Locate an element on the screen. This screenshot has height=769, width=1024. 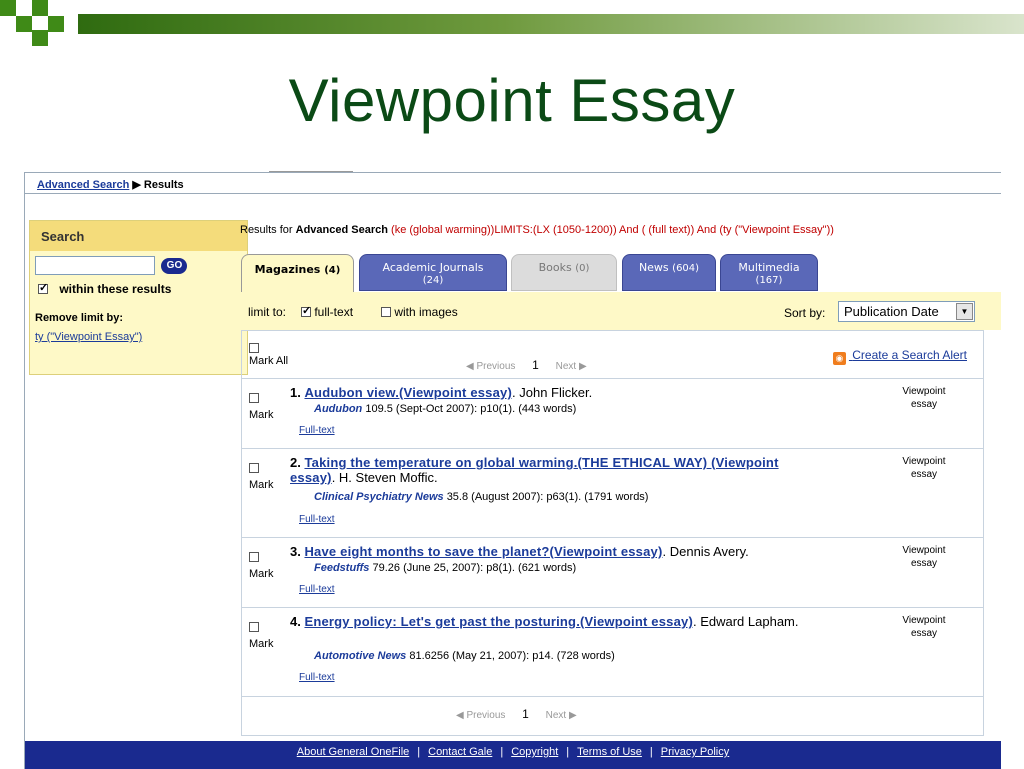
breadcrumb-arrow-icon: ▶ is located at coordinates (136, 185).